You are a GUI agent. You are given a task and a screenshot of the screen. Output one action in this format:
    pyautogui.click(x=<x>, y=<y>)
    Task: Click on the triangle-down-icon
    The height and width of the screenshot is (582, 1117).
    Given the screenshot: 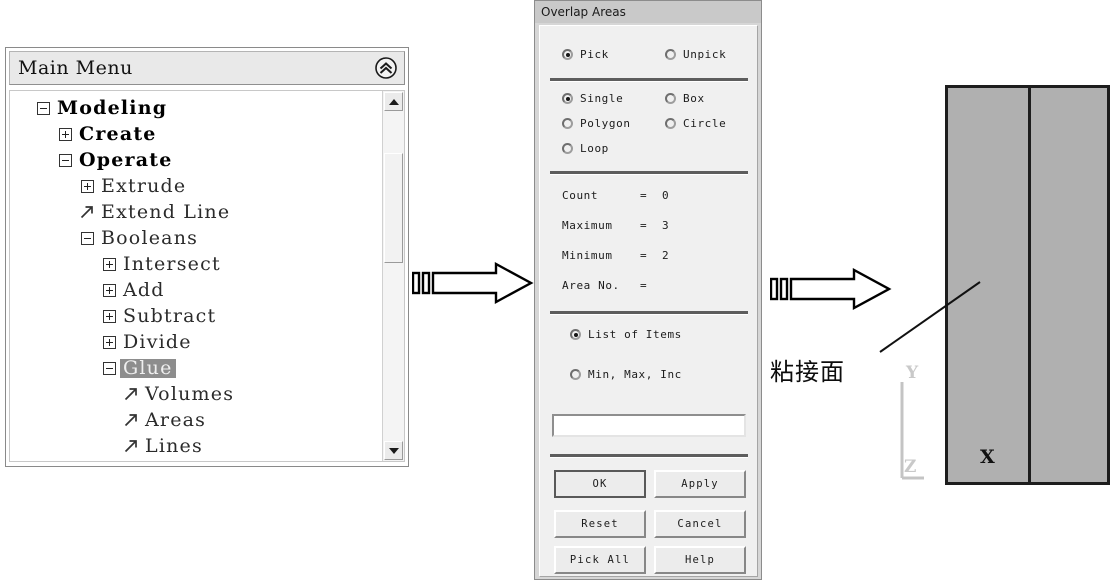 What is the action you would take?
    pyautogui.click(x=393, y=450)
    